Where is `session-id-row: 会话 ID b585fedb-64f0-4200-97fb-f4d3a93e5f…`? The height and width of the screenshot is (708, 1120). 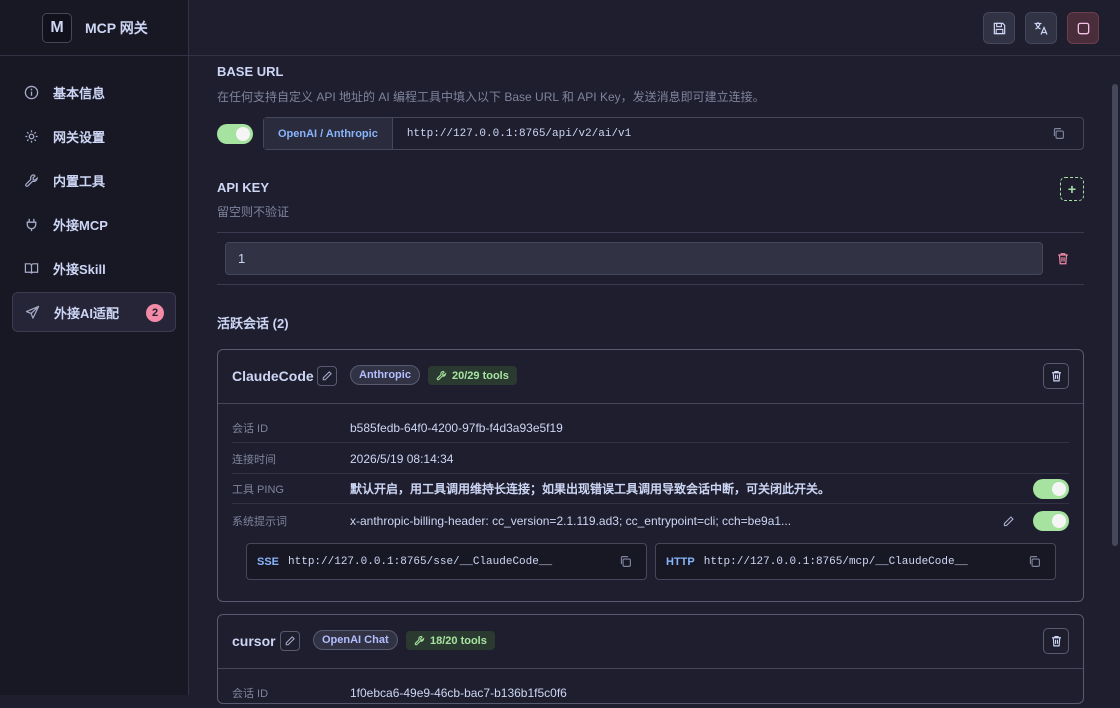 session-id-row: 会话 ID b585fedb-64f0-4200-97fb-f4d3a93e5f… is located at coordinates (650, 428).